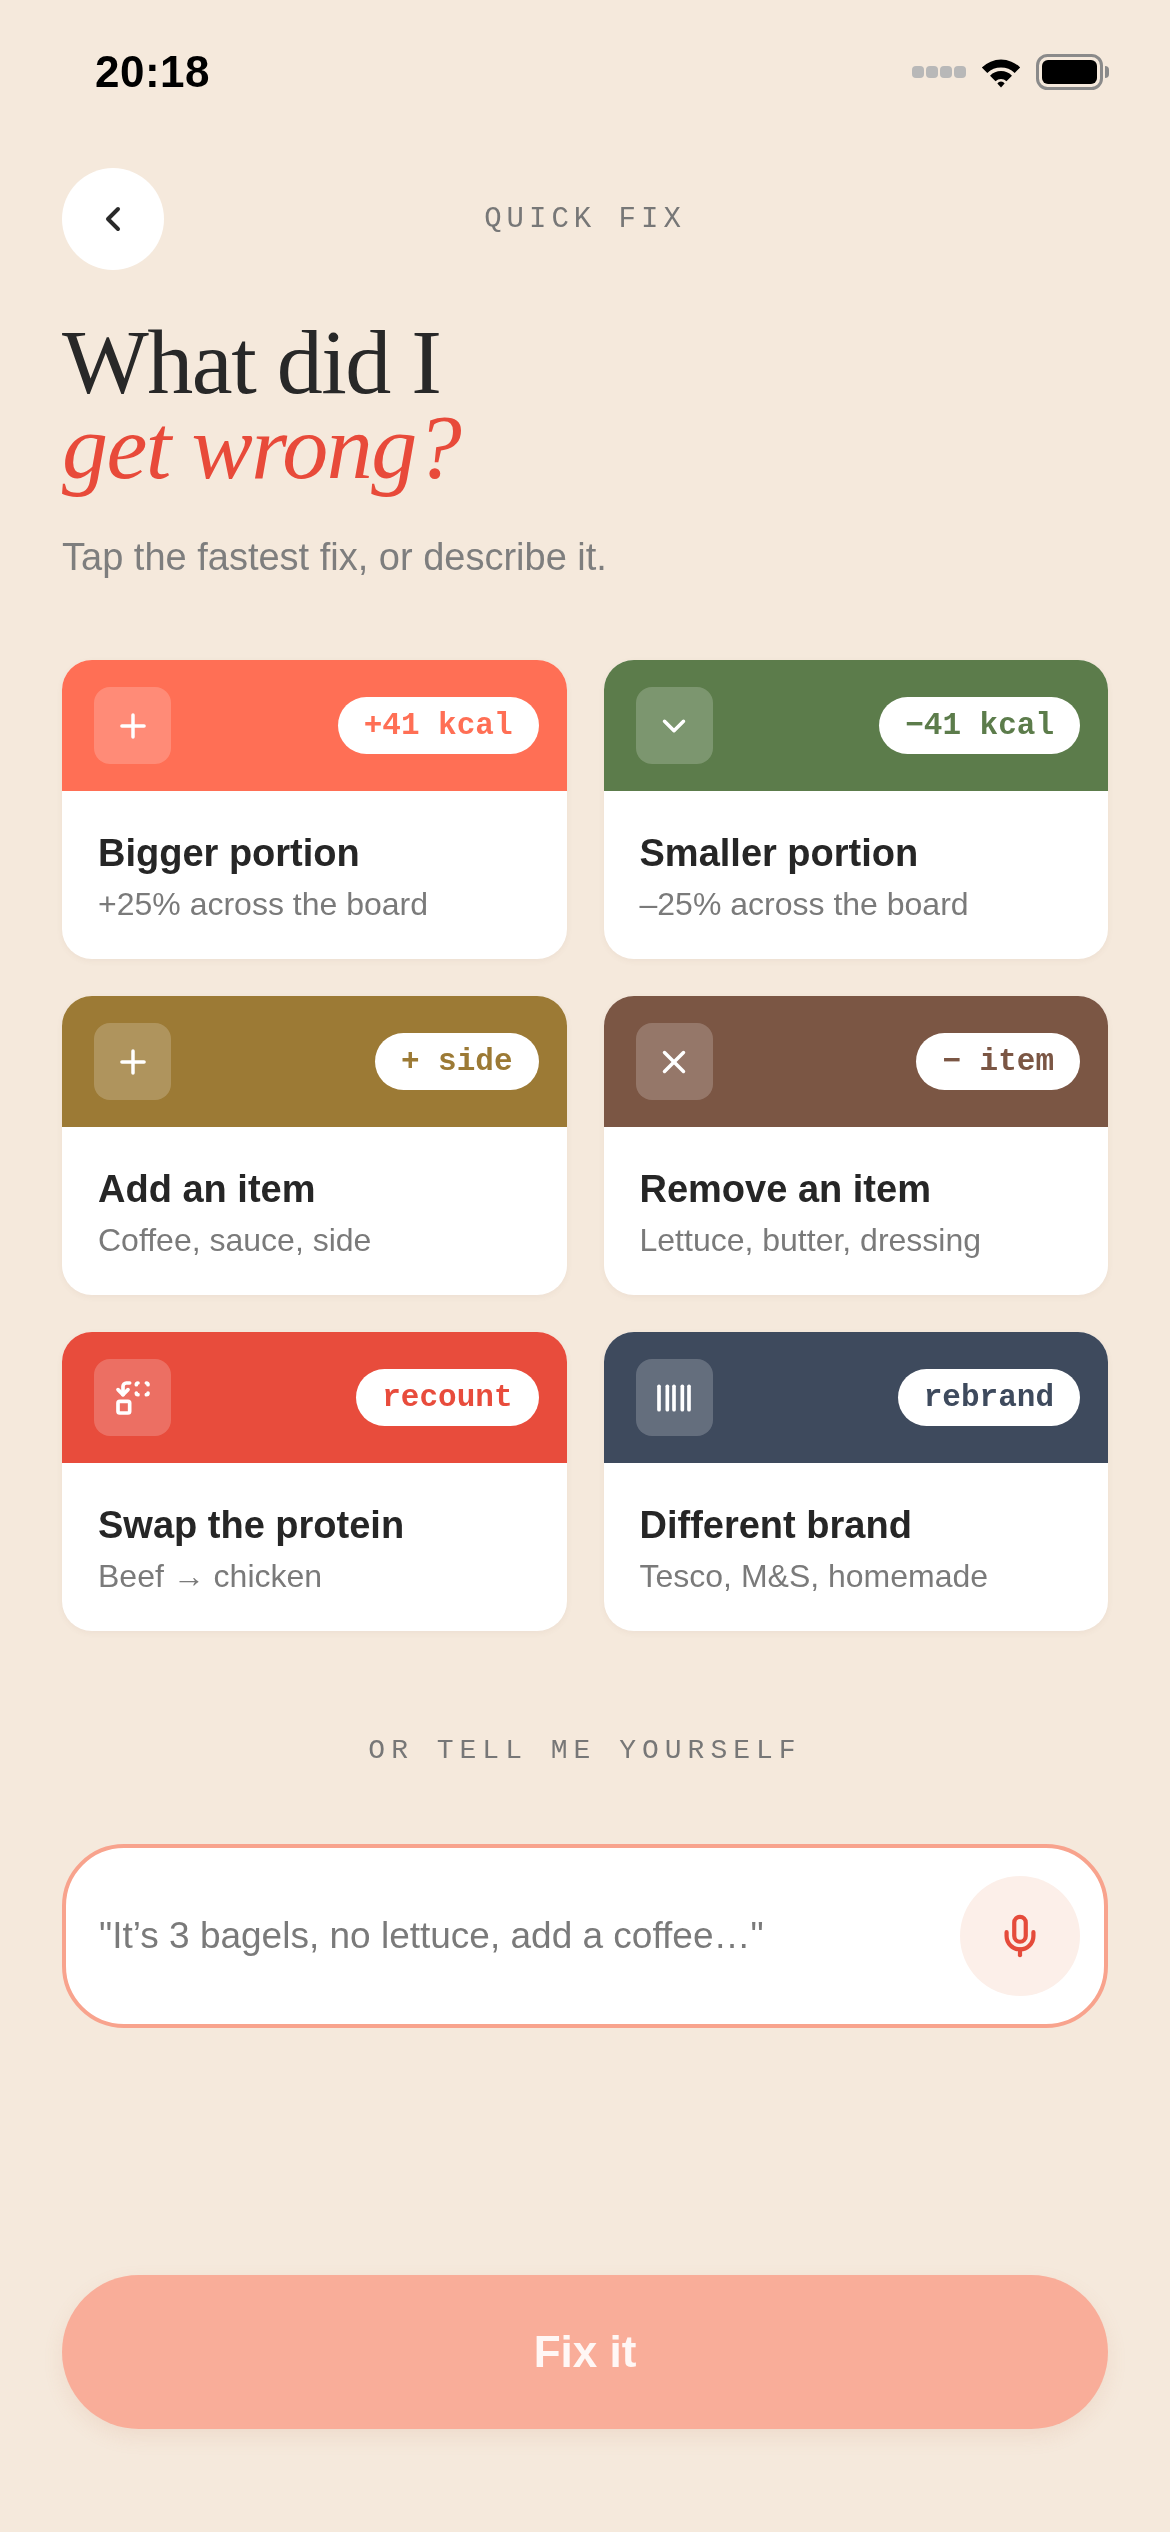  I want to click on option-title: Smaller portion, so click(779, 853).